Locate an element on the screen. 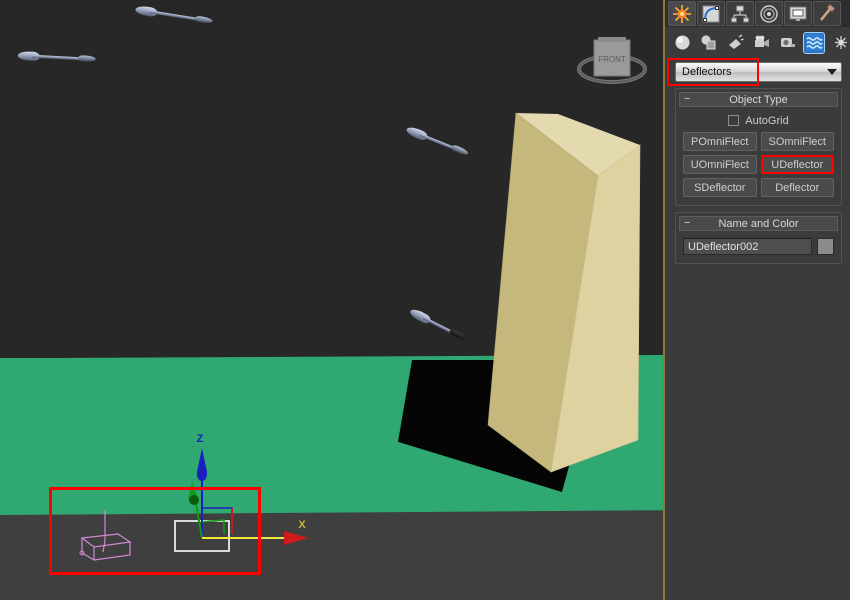 This screenshot has width=850, height=600. category-space-warps is located at coordinates (814, 42).